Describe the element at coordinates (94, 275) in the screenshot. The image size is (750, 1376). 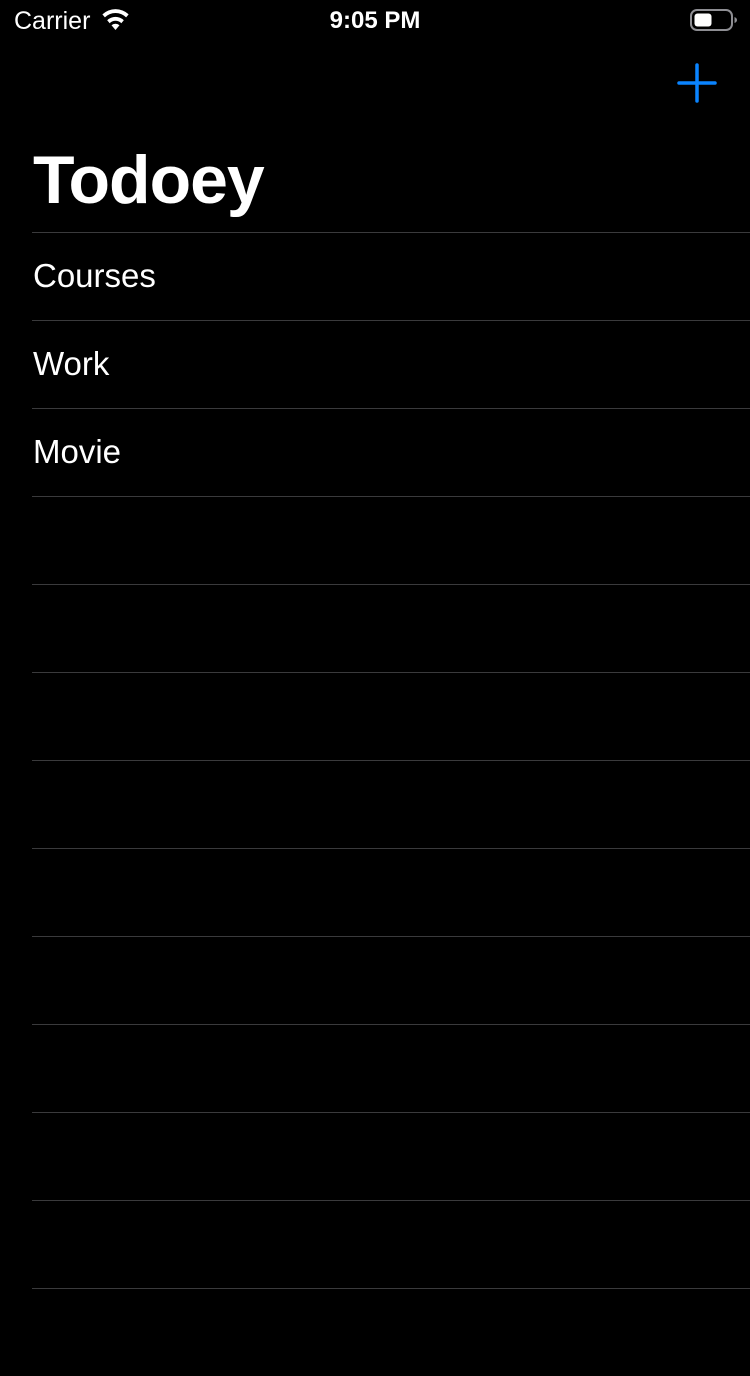
I see `list-item-label: Courses` at that location.